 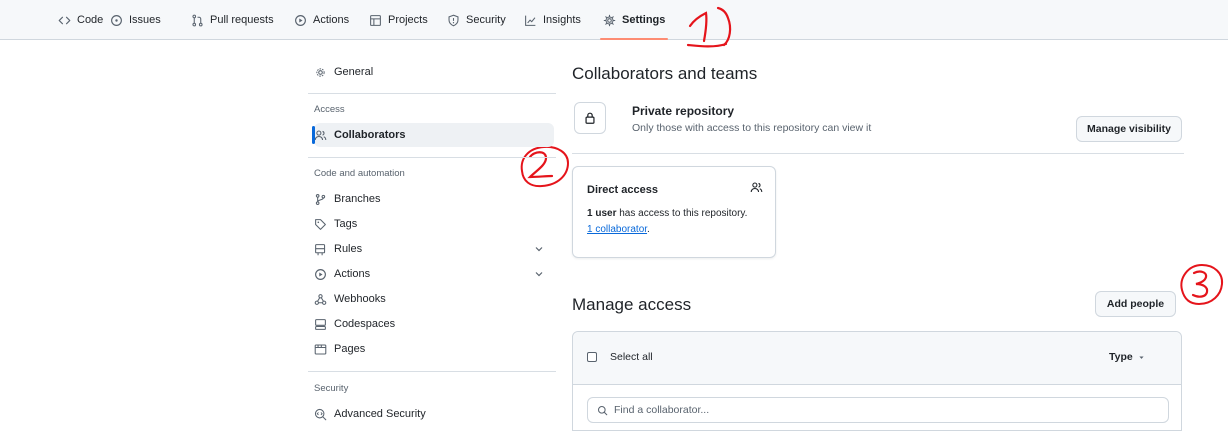 I want to click on tab-projects: Projects, so click(x=398, y=20).